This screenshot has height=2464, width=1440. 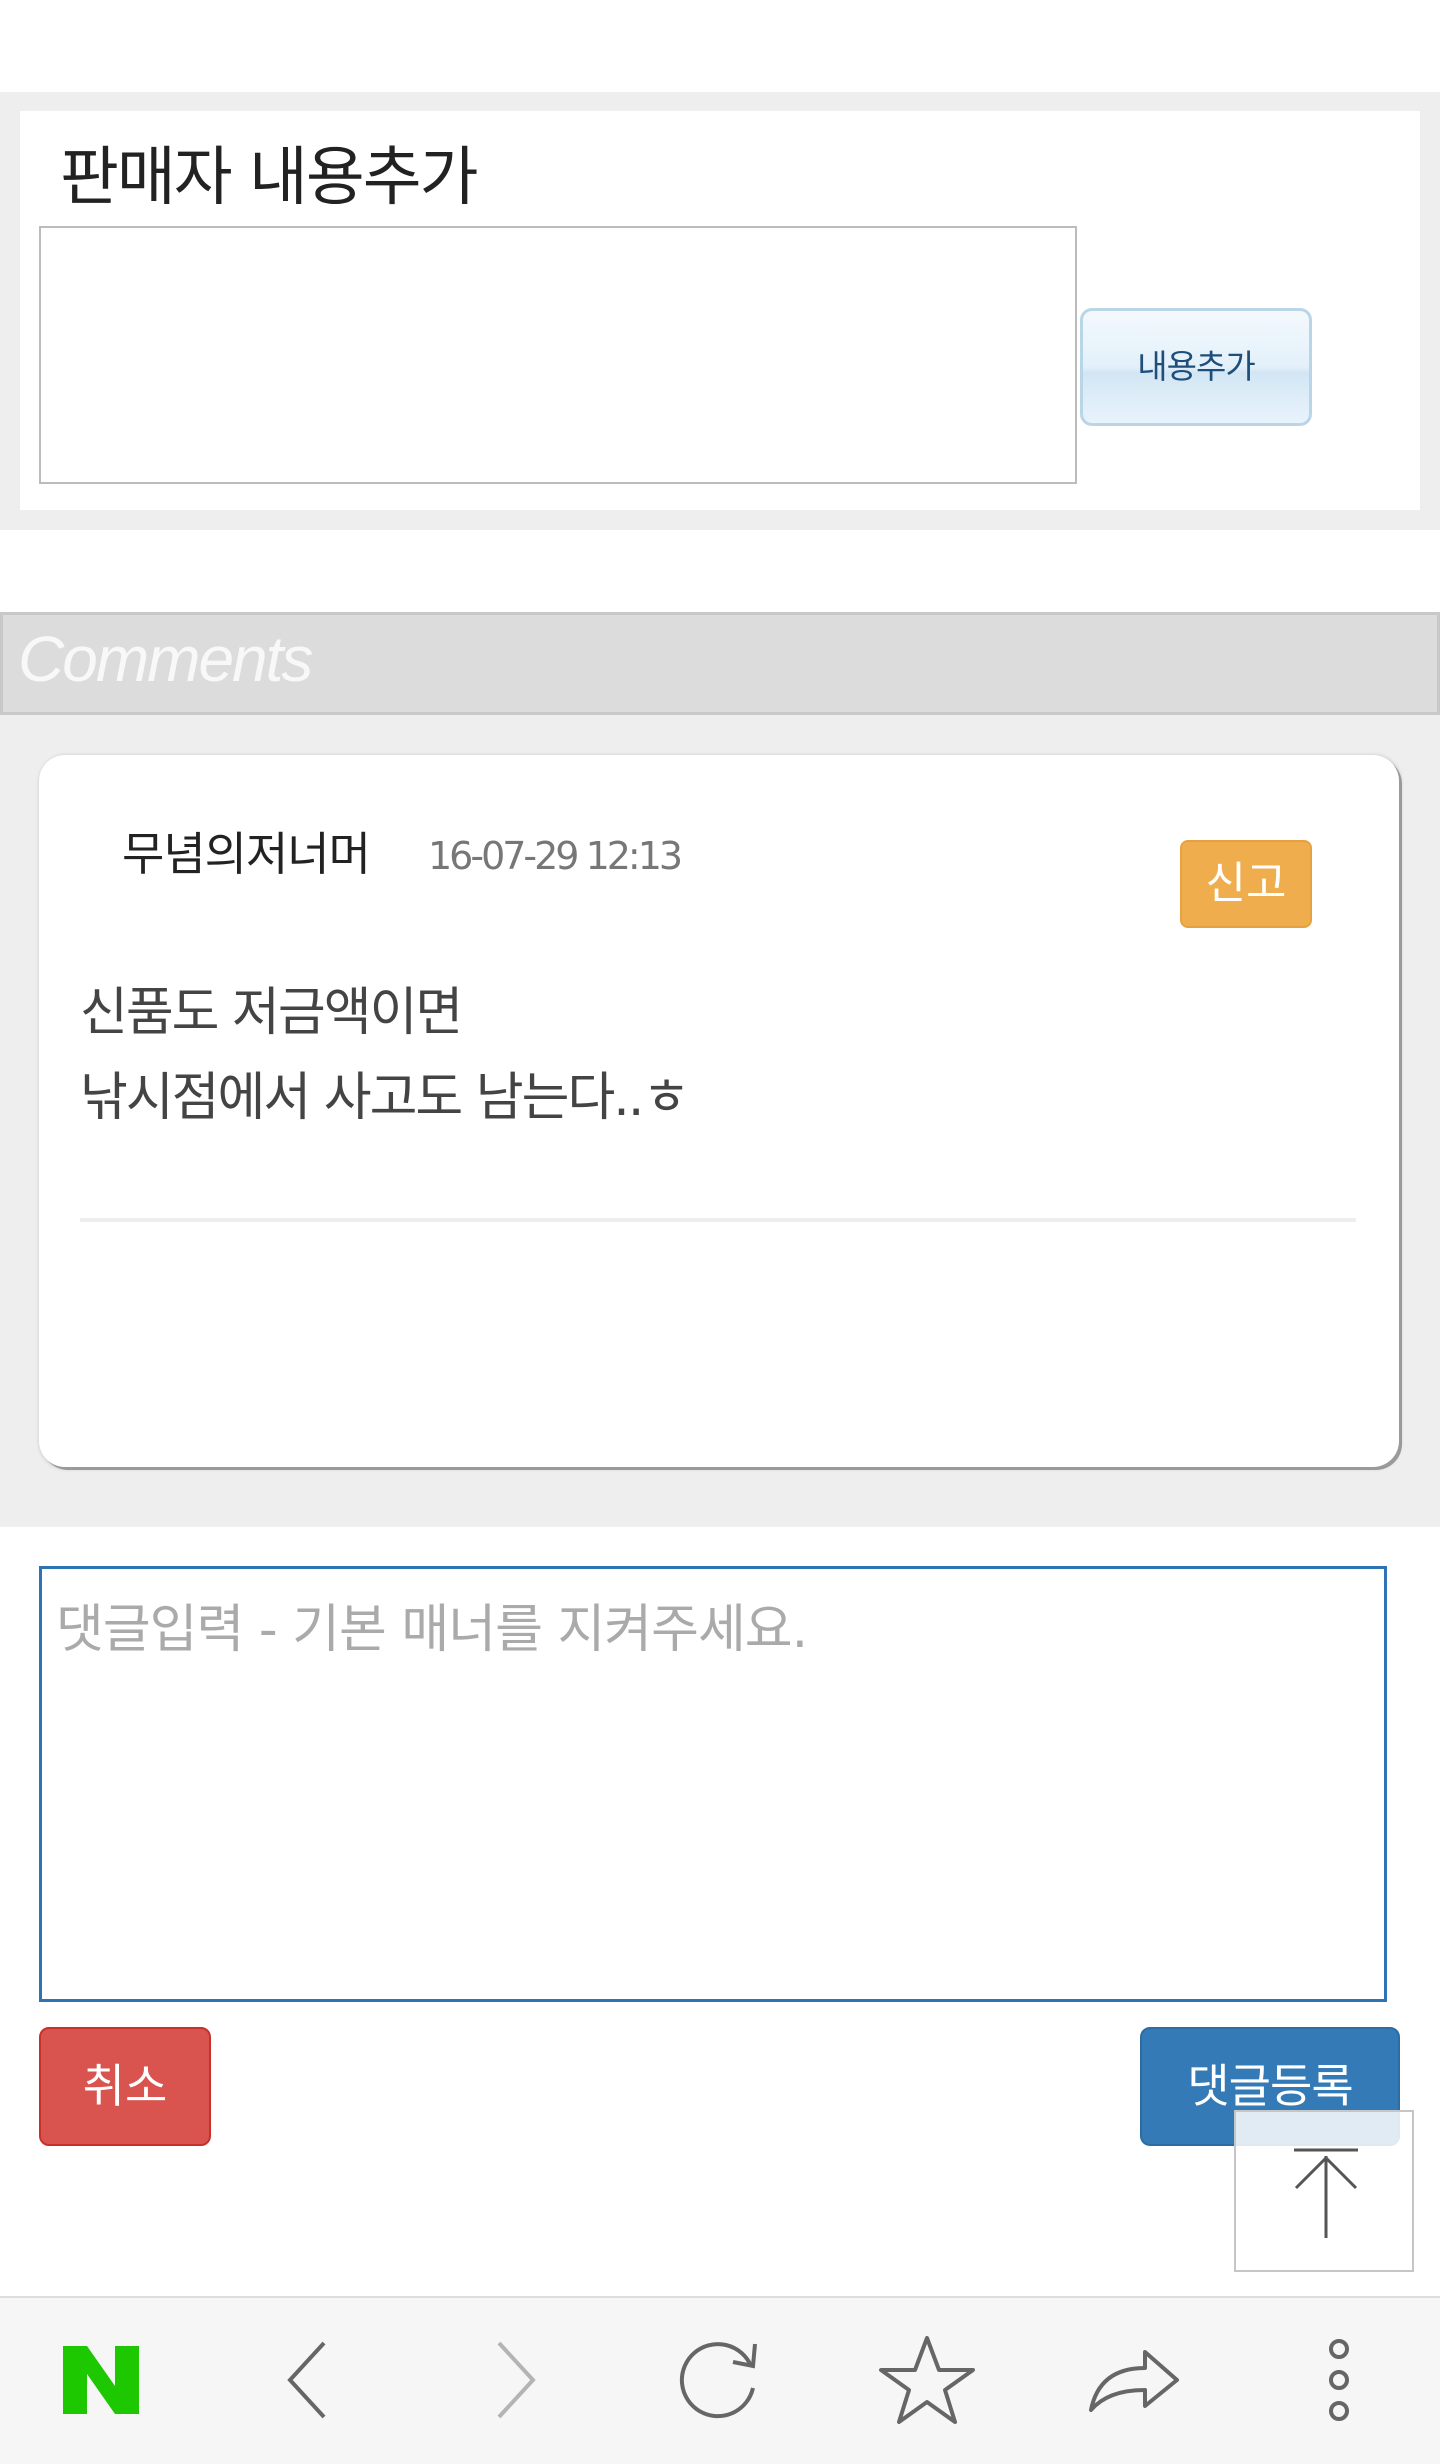 I want to click on report-button: 신고, so click(x=1246, y=884).